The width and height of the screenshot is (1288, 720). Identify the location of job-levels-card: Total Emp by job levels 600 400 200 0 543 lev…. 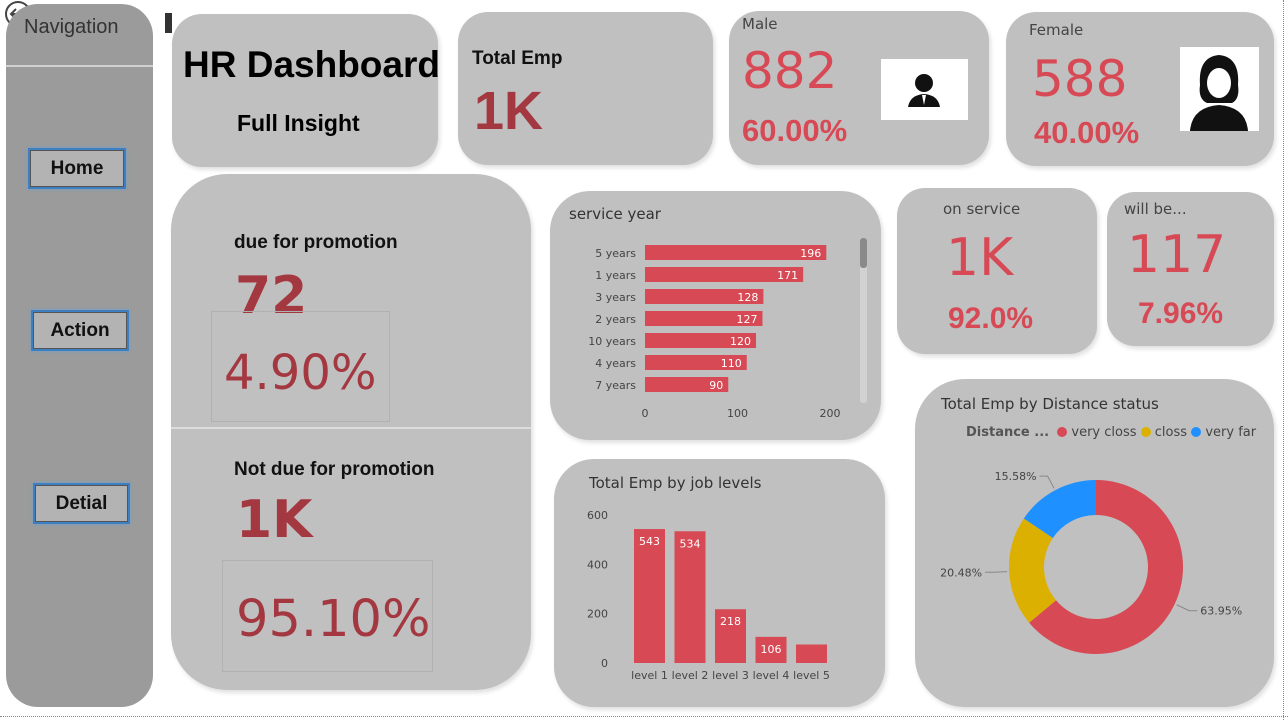
(719, 583).